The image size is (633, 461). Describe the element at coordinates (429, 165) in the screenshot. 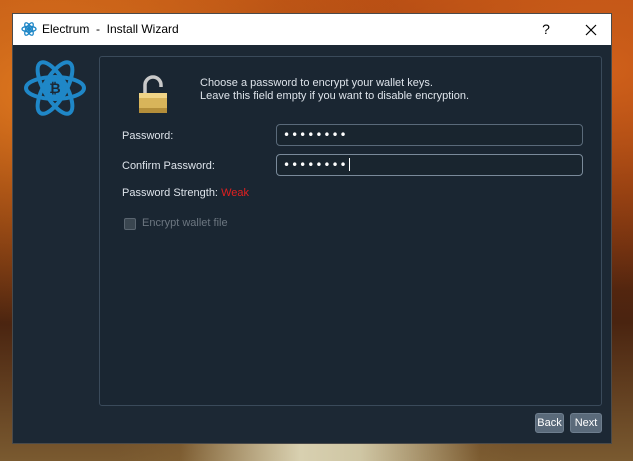

I see `confirm-password-field: ••••••••` at that location.